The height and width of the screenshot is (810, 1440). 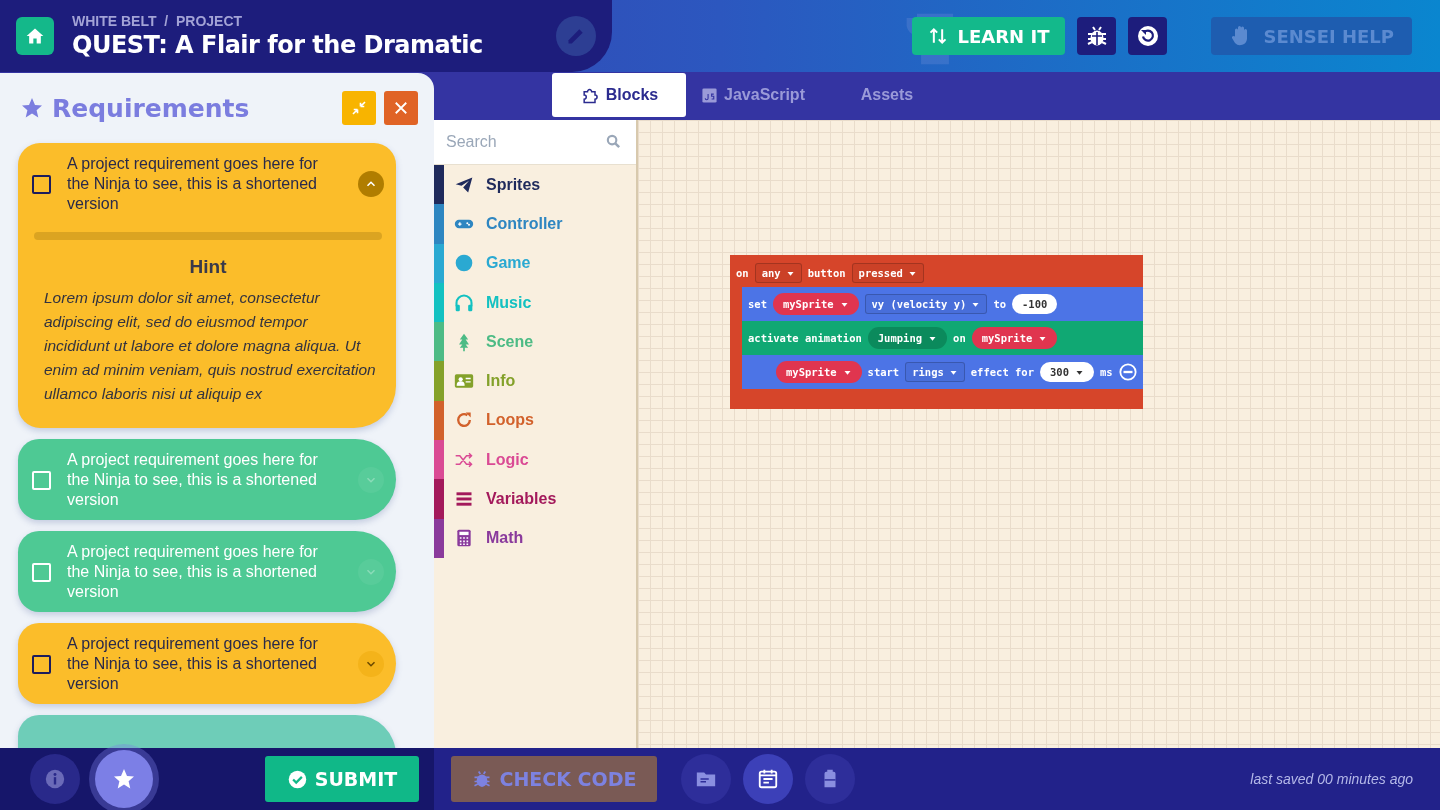 I want to click on block-label: start, so click(x=883, y=372).